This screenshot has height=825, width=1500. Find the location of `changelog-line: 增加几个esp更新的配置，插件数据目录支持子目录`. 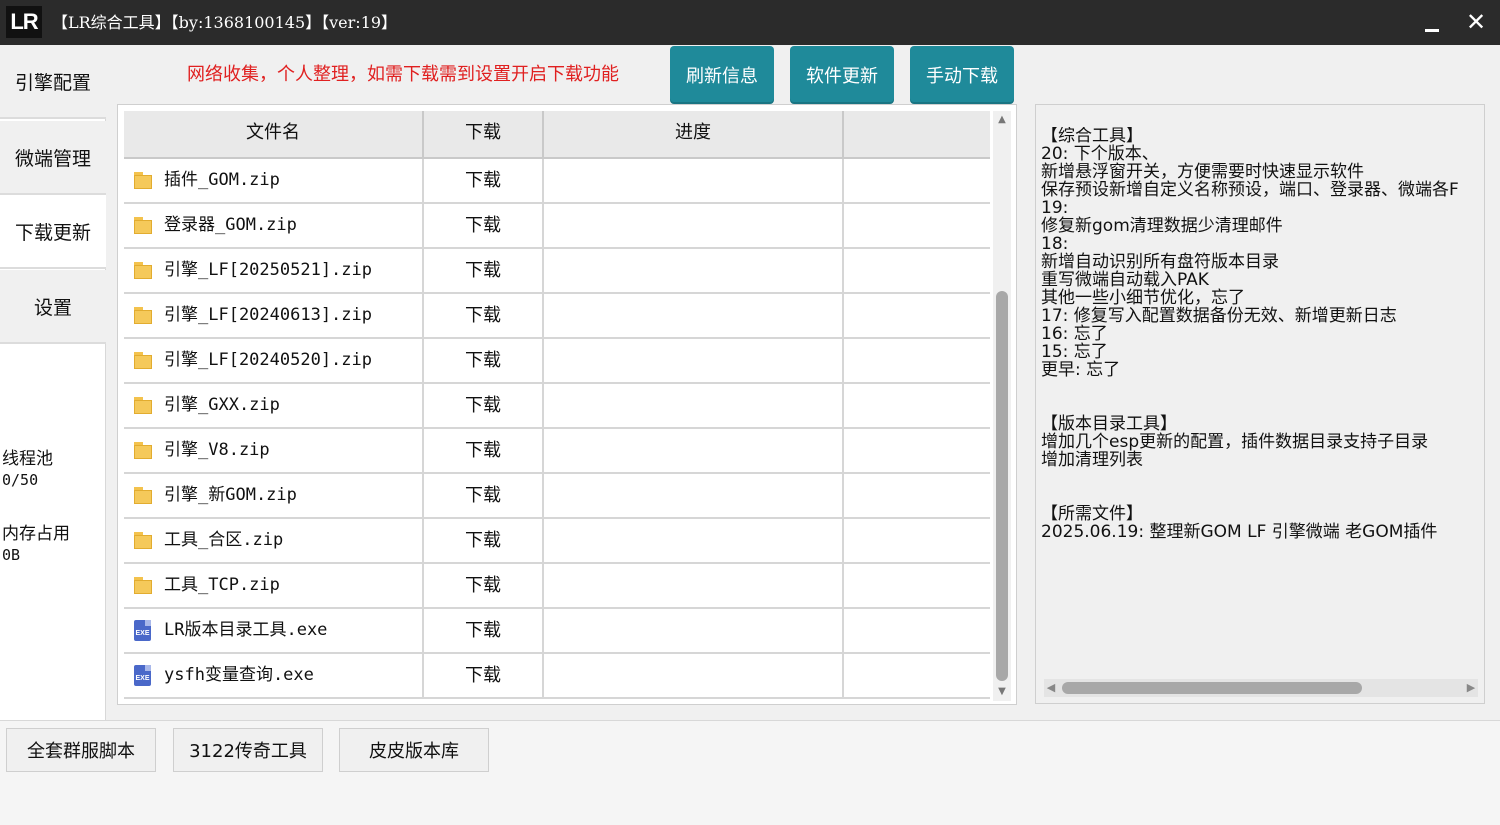

changelog-line: 增加几个esp更新的配置，插件数据目录支持子目录 is located at coordinates (1235, 442).